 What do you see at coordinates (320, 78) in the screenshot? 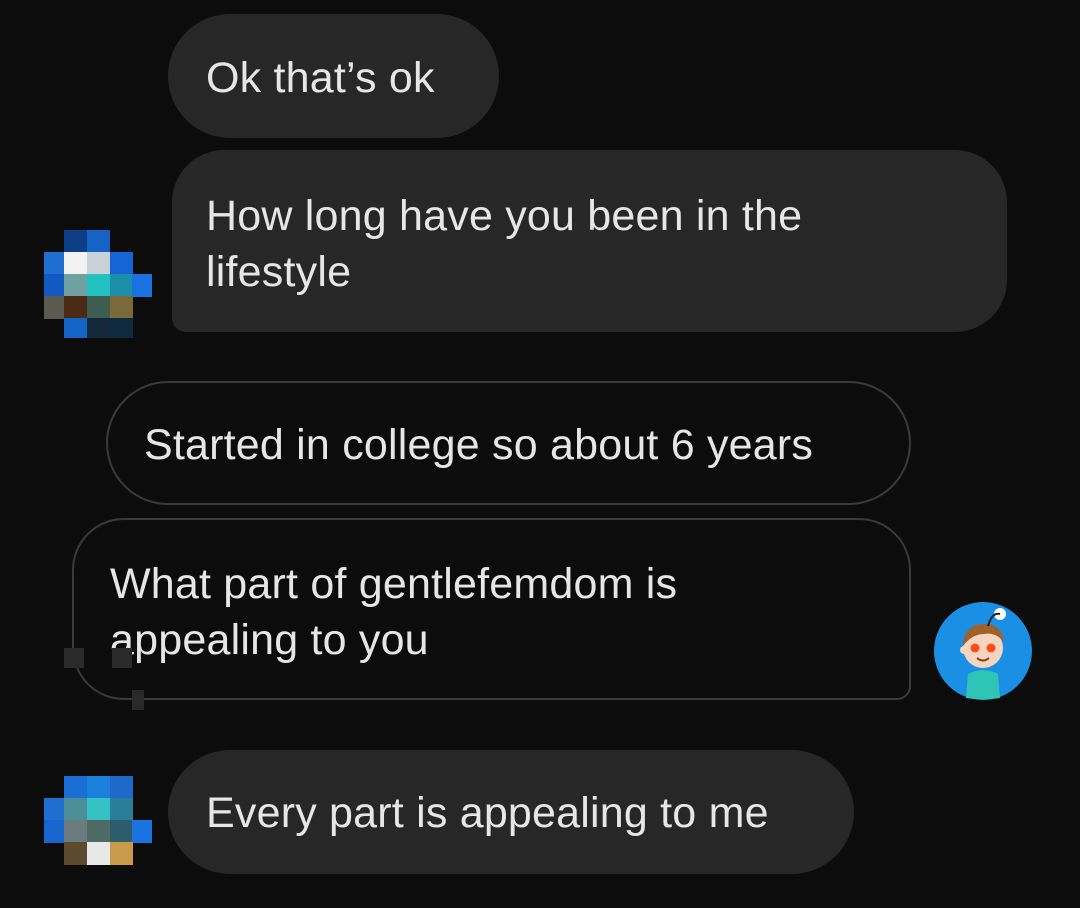
I see `message-text: Ok that’s ok` at bounding box center [320, 78].